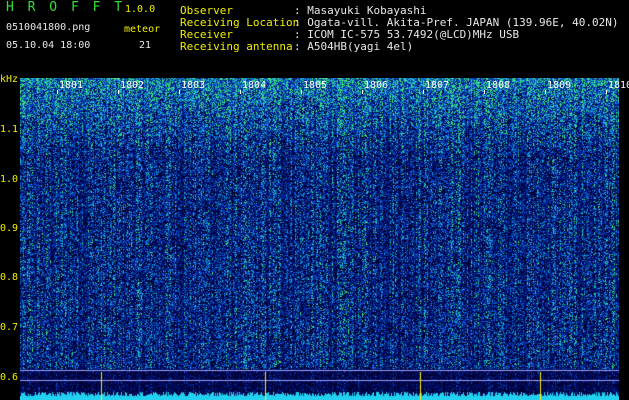 The height and width of the screenshot is (400, 629). I want to click on y-tick-label: 0.8, so click(9, 277).